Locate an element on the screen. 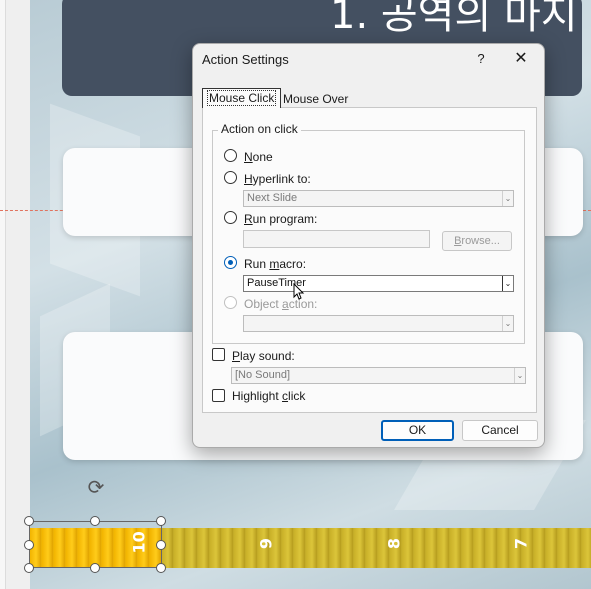  play-sound-checkbox is located at coordinates (218, 354).